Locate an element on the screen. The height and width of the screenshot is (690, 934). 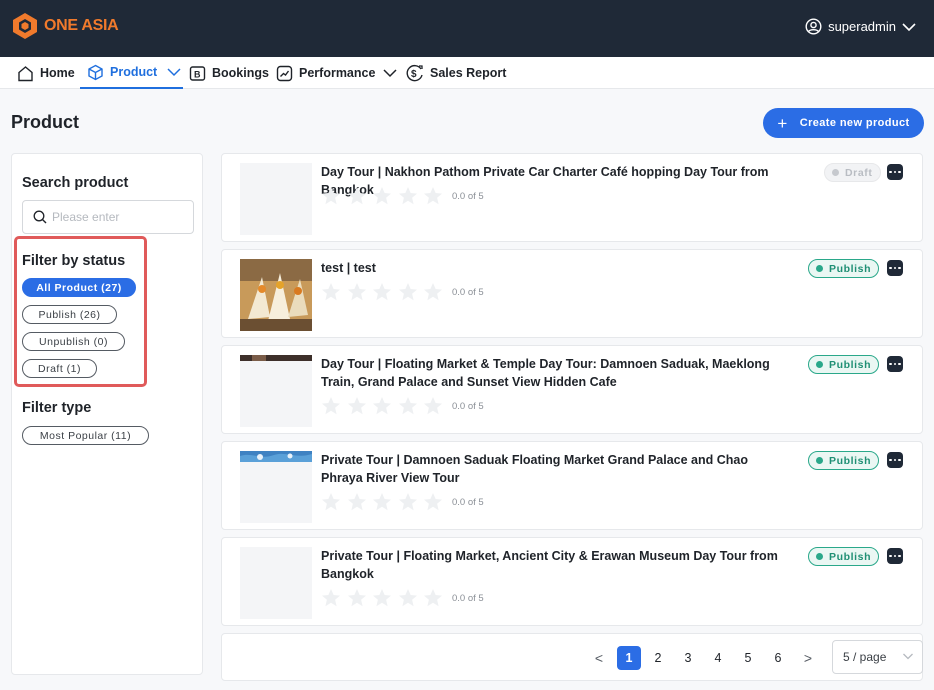
brand-logo: ONE ASIA is located at coordinates (65, 26).